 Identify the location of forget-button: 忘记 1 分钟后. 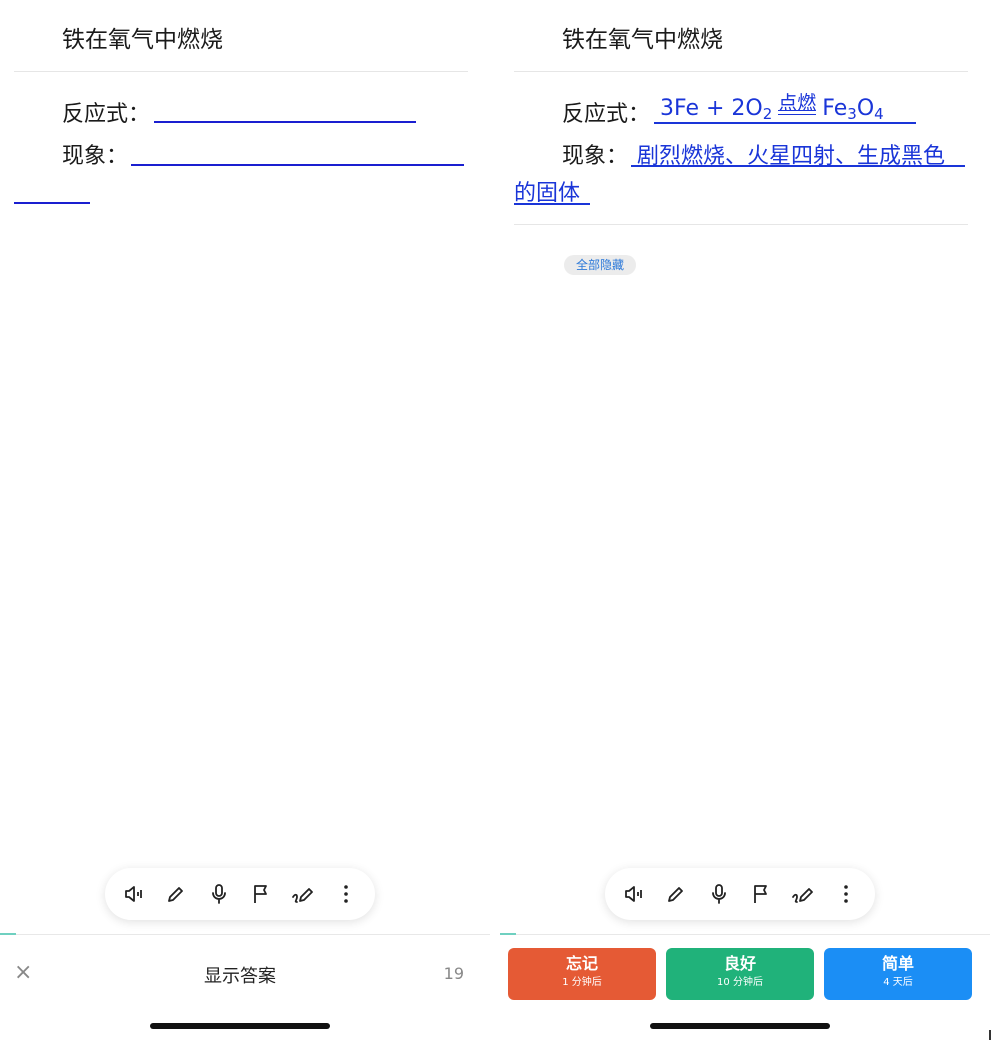
(582, 974).